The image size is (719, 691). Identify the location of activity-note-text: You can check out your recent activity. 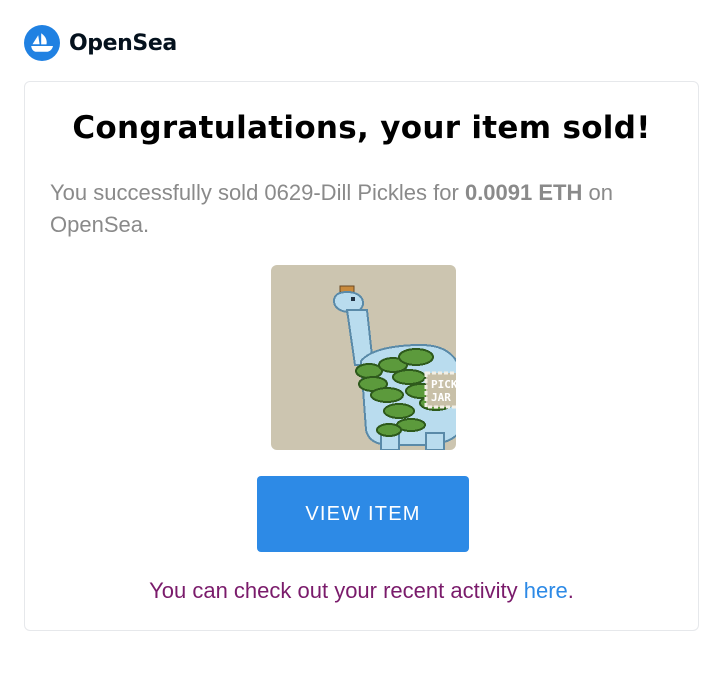
(333, 590).